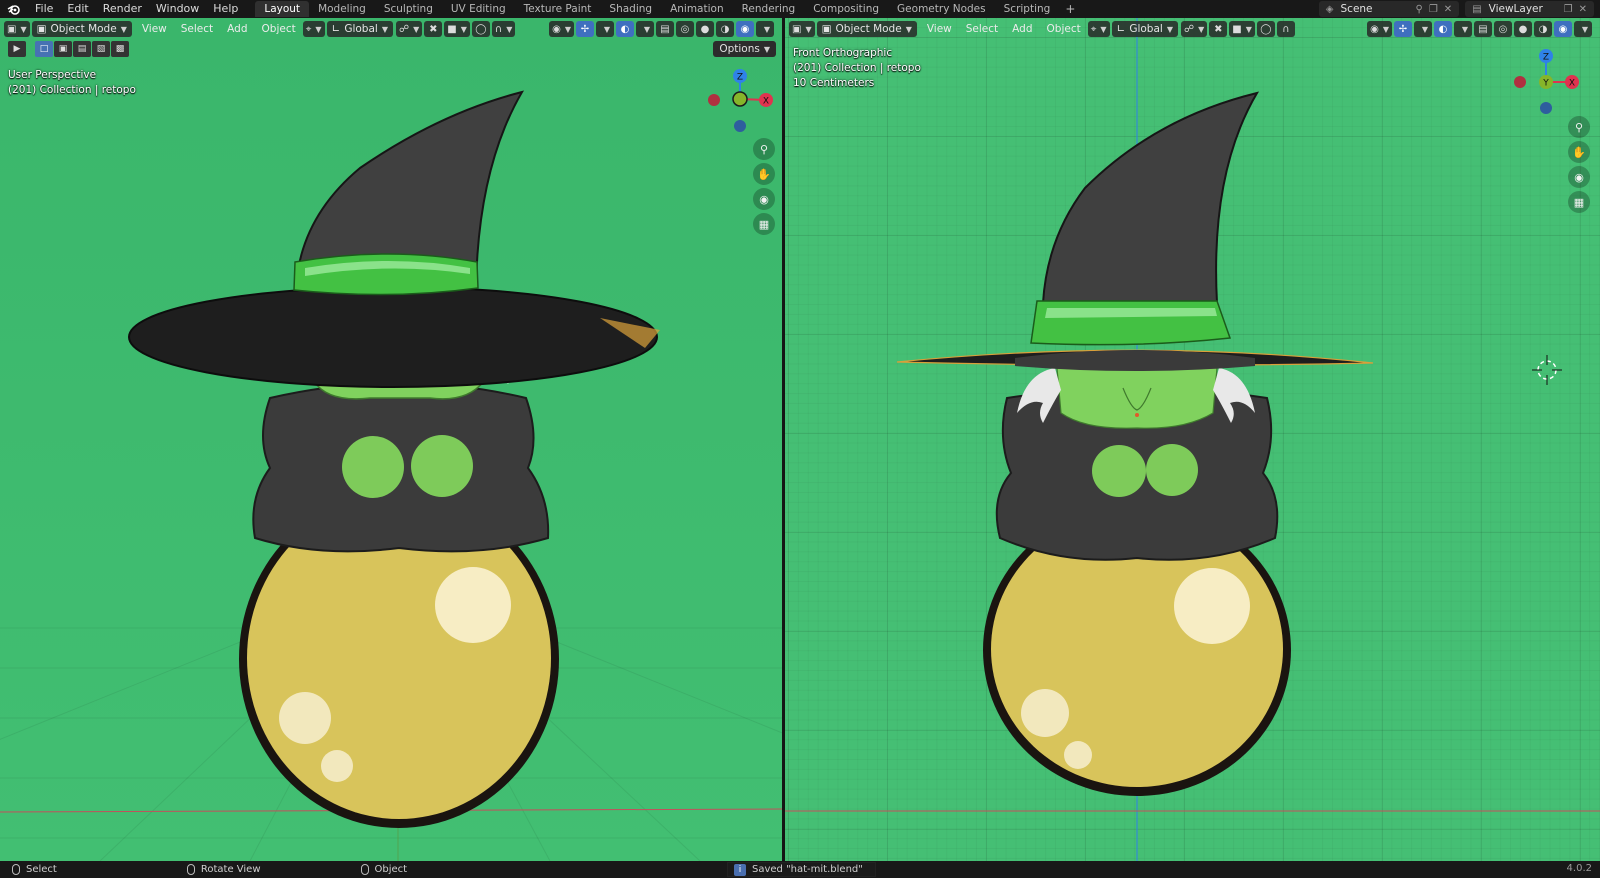  I want to click on tab-rendering: Rendering, so click(769, 9).